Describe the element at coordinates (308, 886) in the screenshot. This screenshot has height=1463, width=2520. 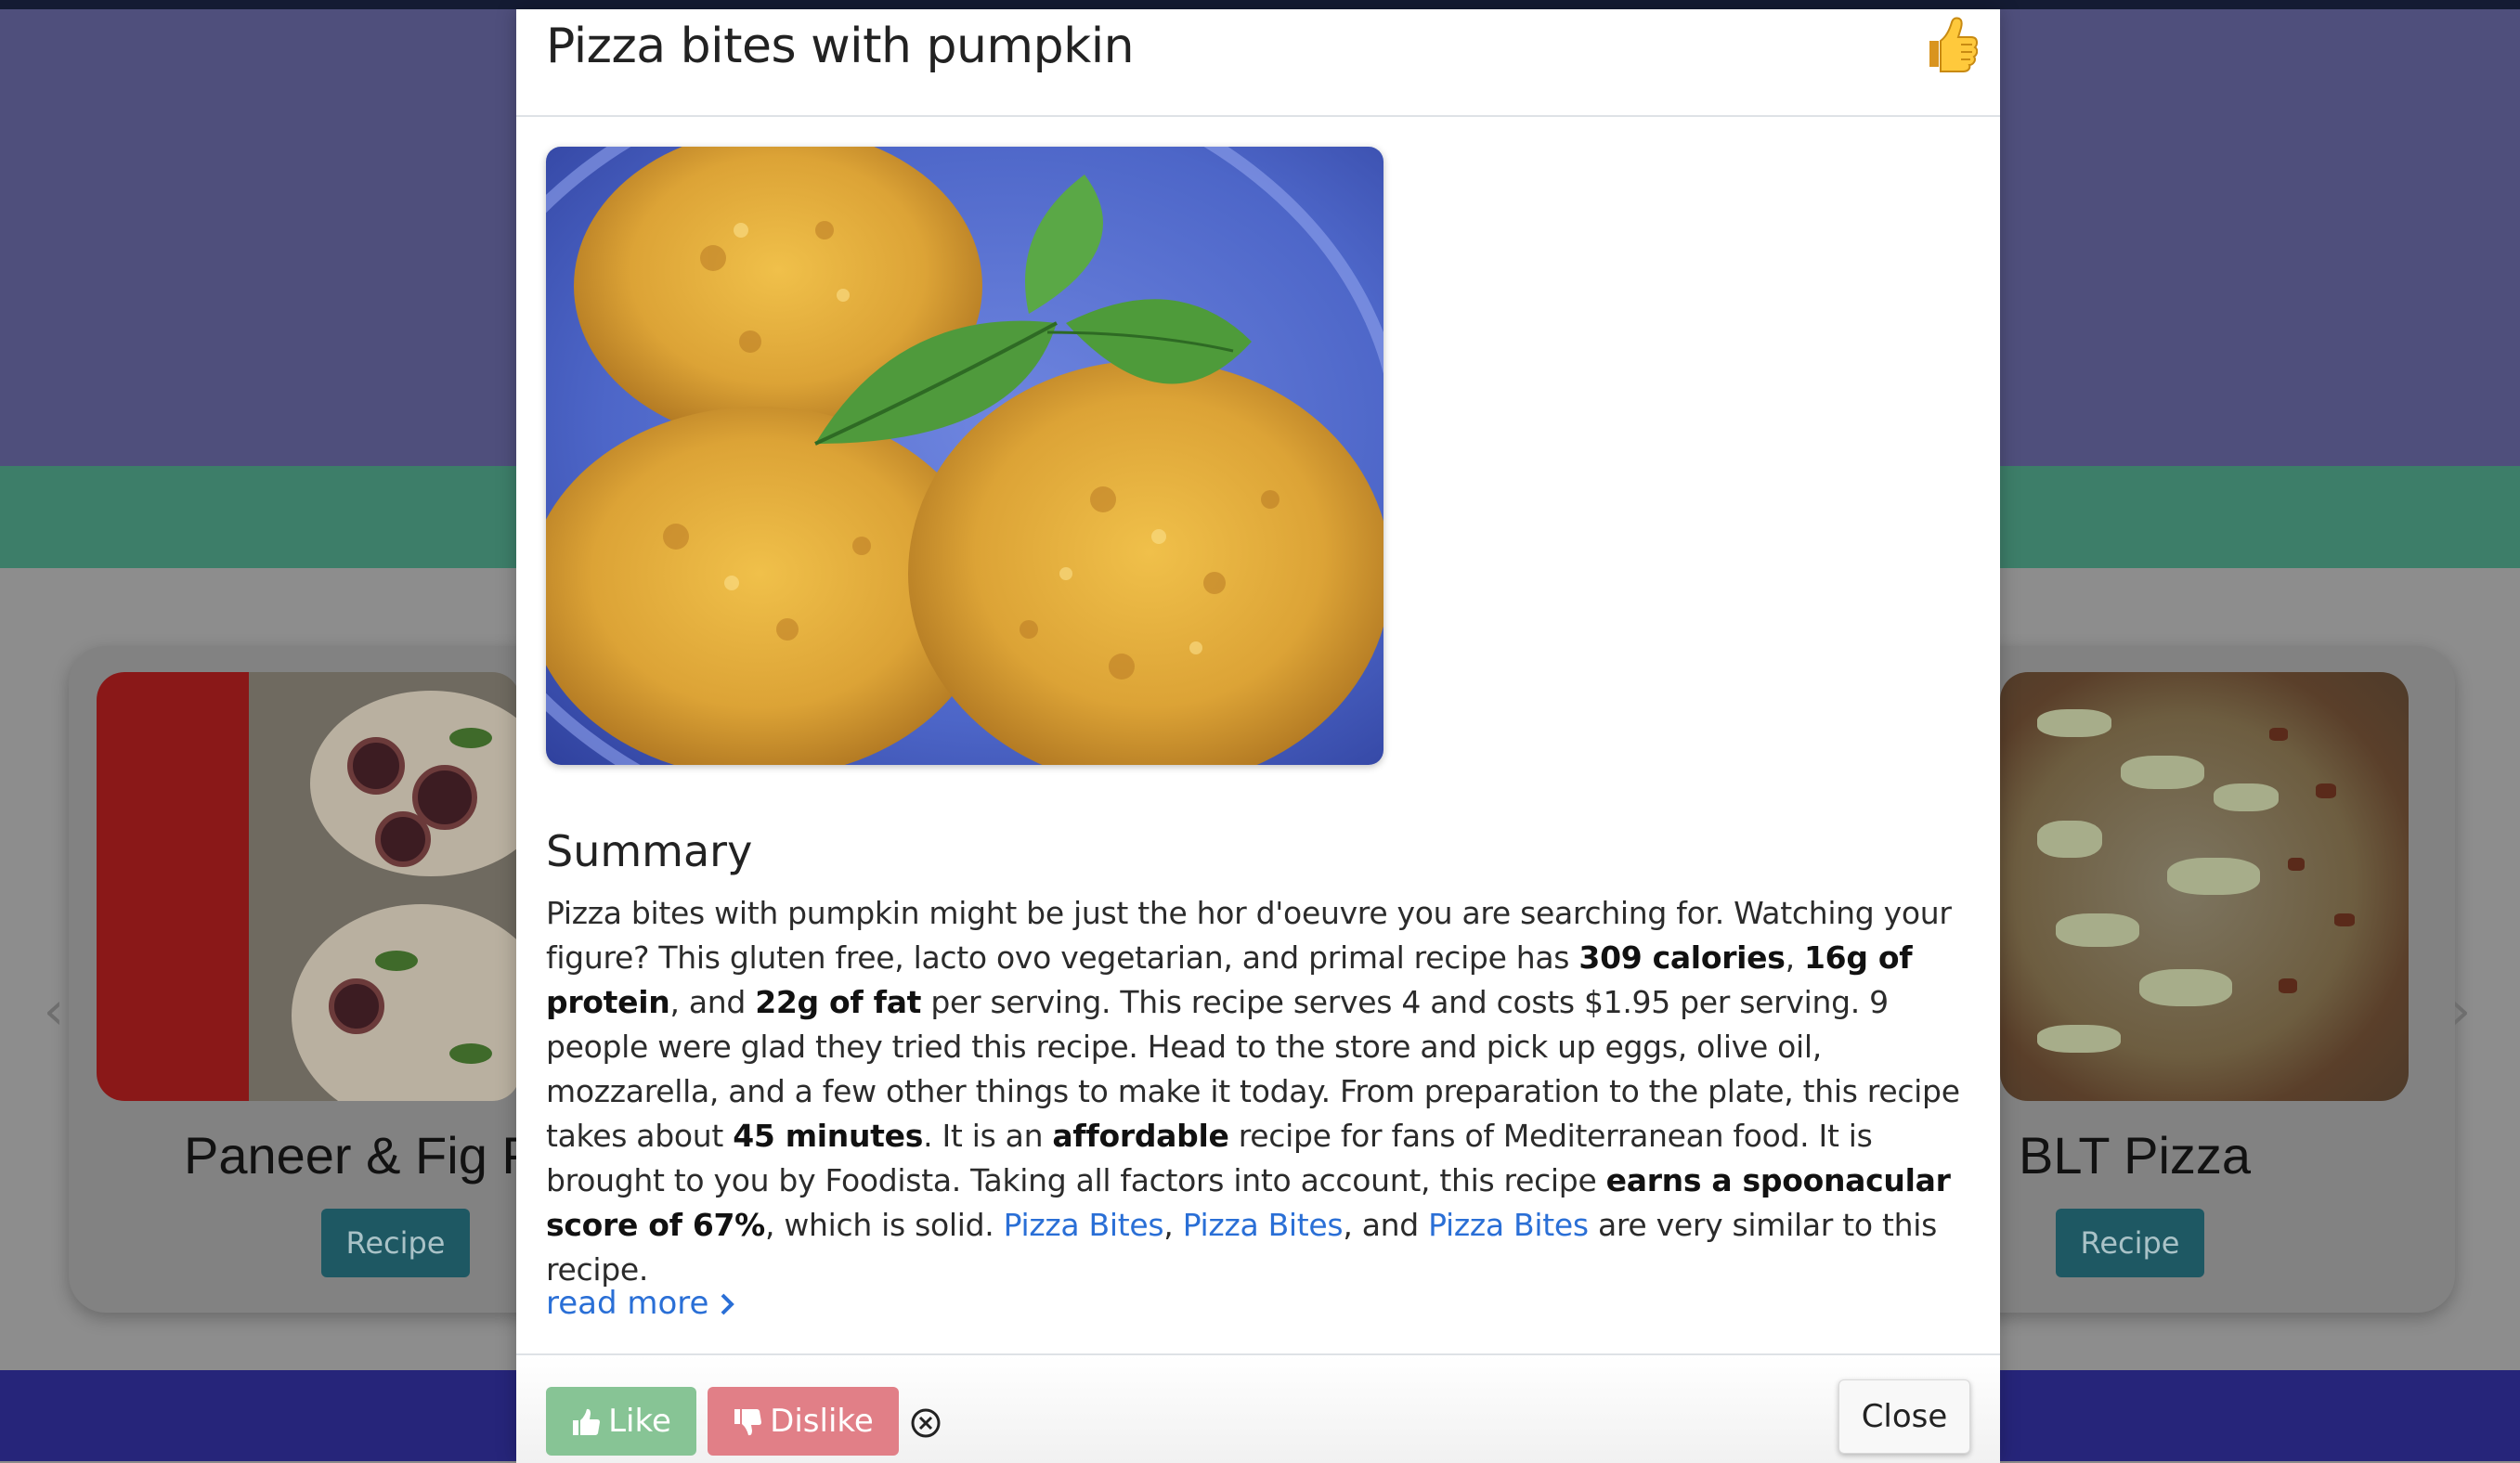
I see `paneer-fig-pizza-image` at that location.